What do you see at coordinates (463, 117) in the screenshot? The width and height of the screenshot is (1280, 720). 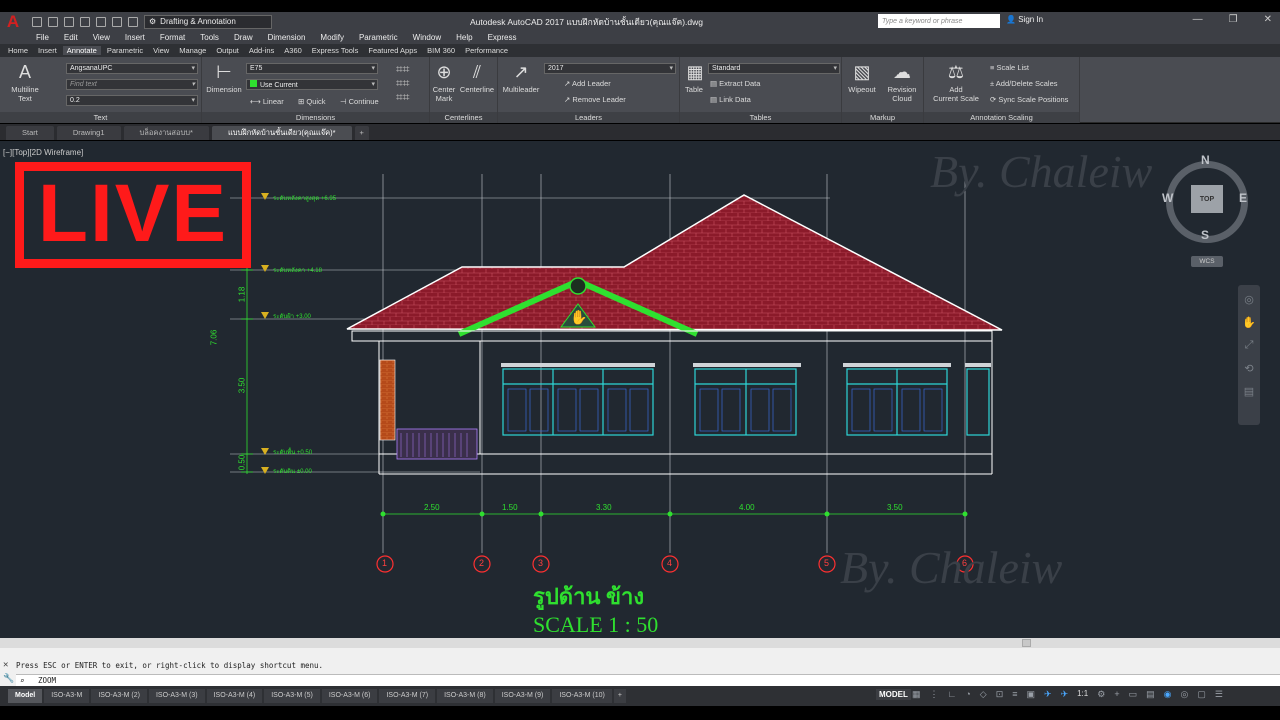 I see `centerlines-panel-label: Centerlines` at bounding box center [463, 117].